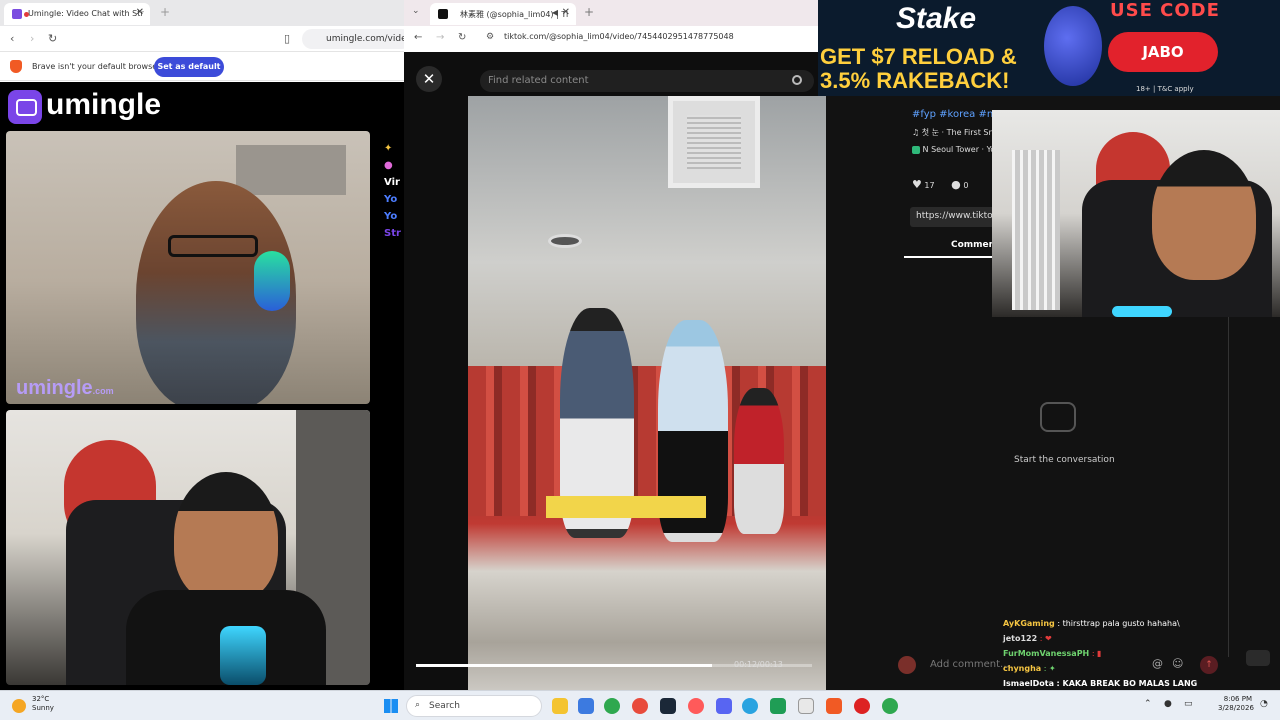 The image size is (1280, 720). Describe the element at coordinates (758, 664) in the screenshot. I see `video-time: 00:12/00:13` at that location.